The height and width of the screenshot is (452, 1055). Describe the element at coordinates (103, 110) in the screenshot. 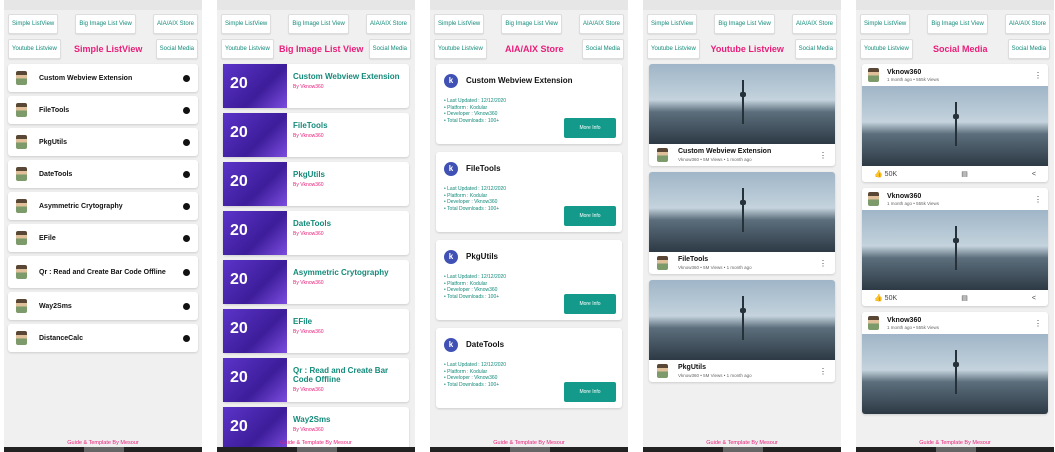

I see `list-item: FileTools` at that location.